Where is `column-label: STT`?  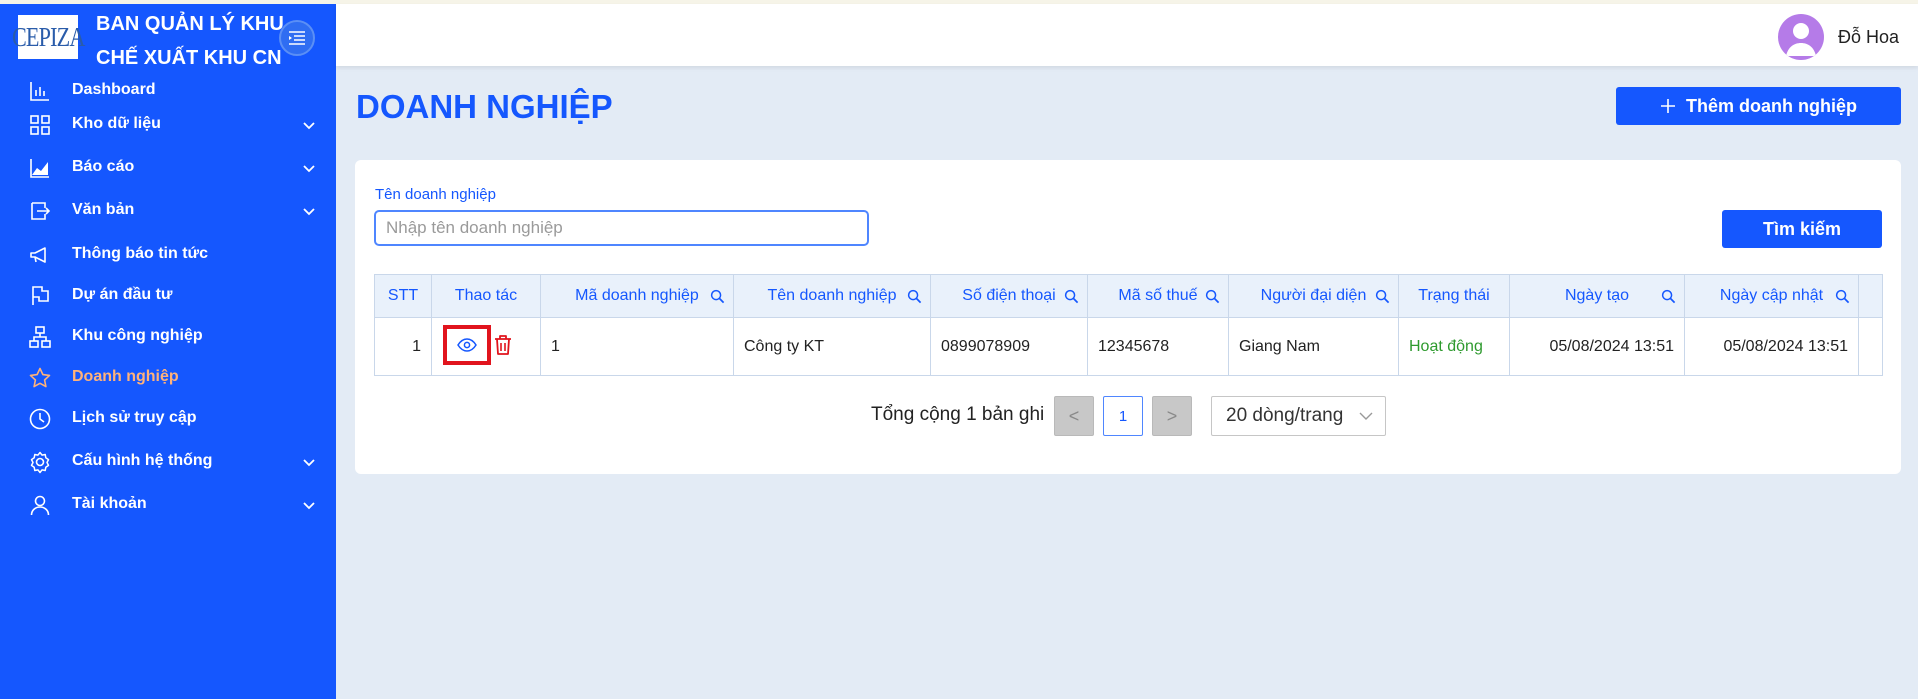 column-label: STT is located at coordinates (403, 295).